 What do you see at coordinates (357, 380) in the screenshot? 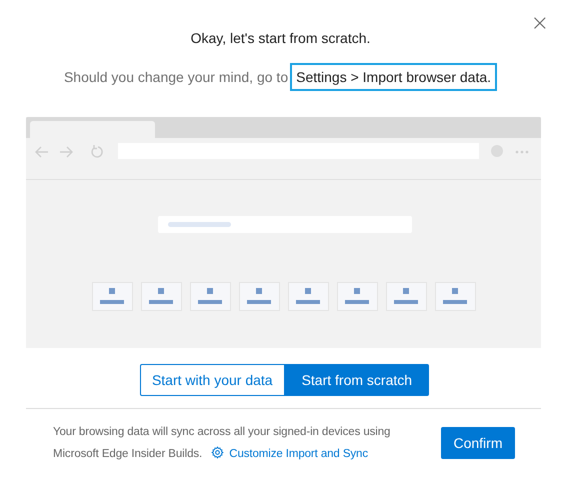
I see `choice-toggle: Start from scratch` at bounding box center [357, 380].